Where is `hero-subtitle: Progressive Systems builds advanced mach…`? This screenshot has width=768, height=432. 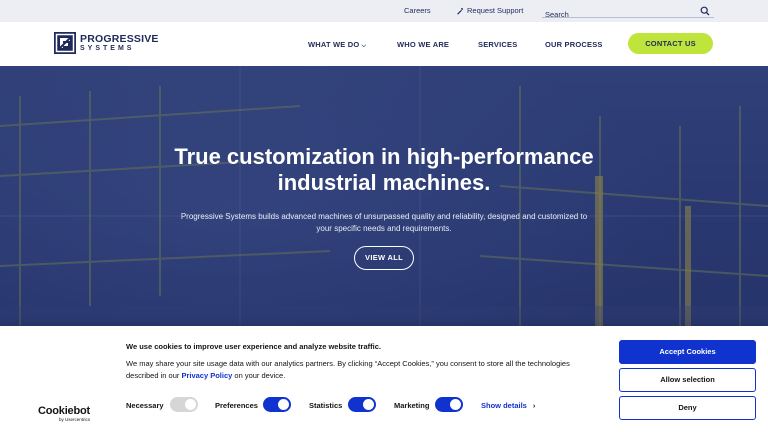 hero-subtitle: Progressive Systems builds advanced mach… is located at coordinates (384, 222).